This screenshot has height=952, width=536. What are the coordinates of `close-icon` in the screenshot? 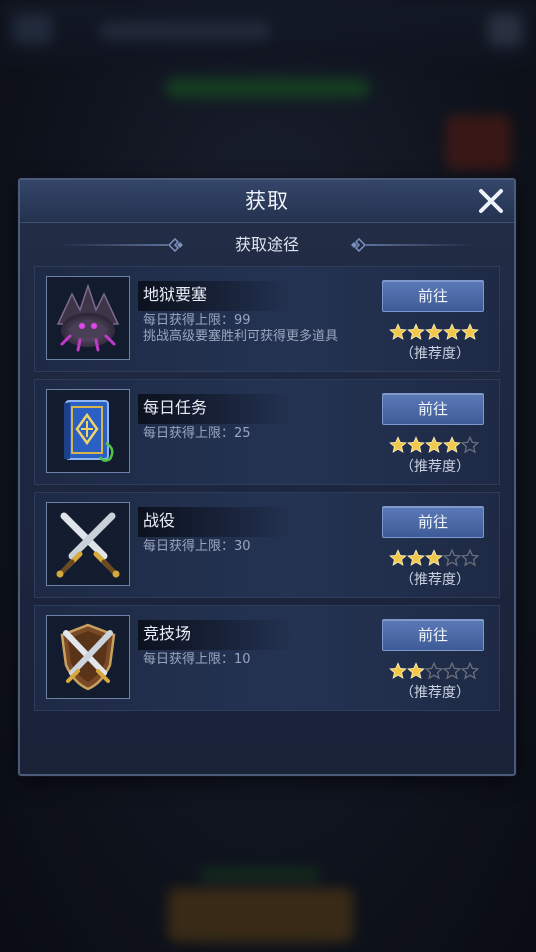 It's located at (491, 201).